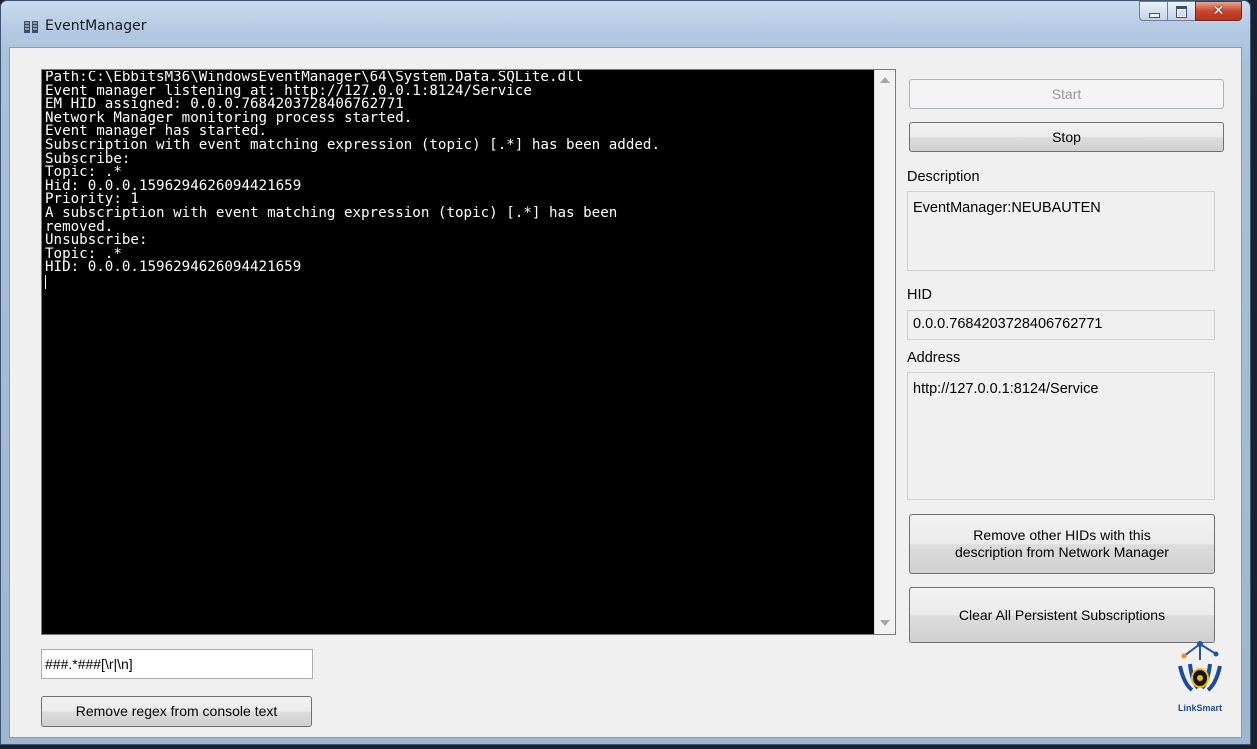 The image size is (1257, 749). I want to click on maximize-icon, so click(1181, 12).